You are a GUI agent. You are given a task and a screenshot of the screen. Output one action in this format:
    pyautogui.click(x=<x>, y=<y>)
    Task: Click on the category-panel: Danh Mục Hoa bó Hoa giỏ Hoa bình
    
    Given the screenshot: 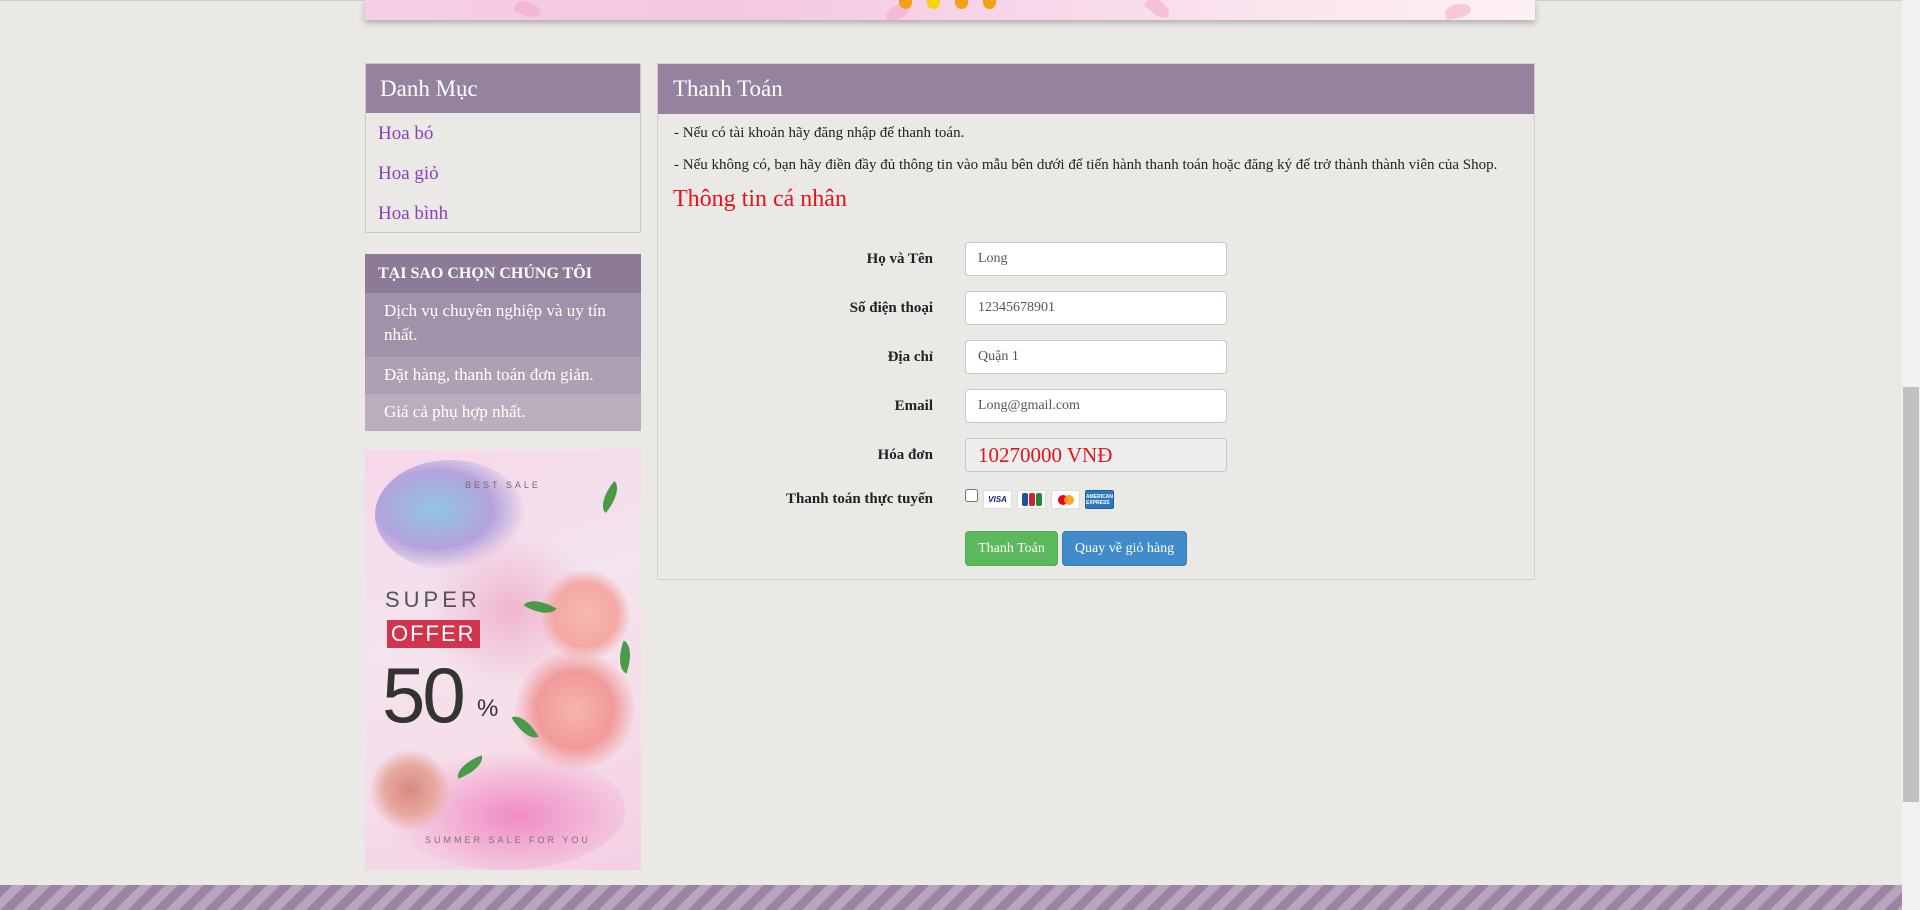 What is the action you would take?
    pyautogui.click(x=503, y=148)
    